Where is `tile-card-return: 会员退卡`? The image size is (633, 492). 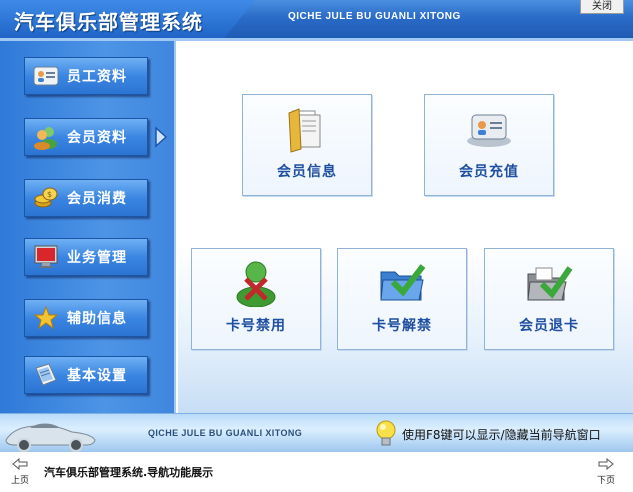
tile-card-return: 会员退卡 is located at coordinates (549, 299).